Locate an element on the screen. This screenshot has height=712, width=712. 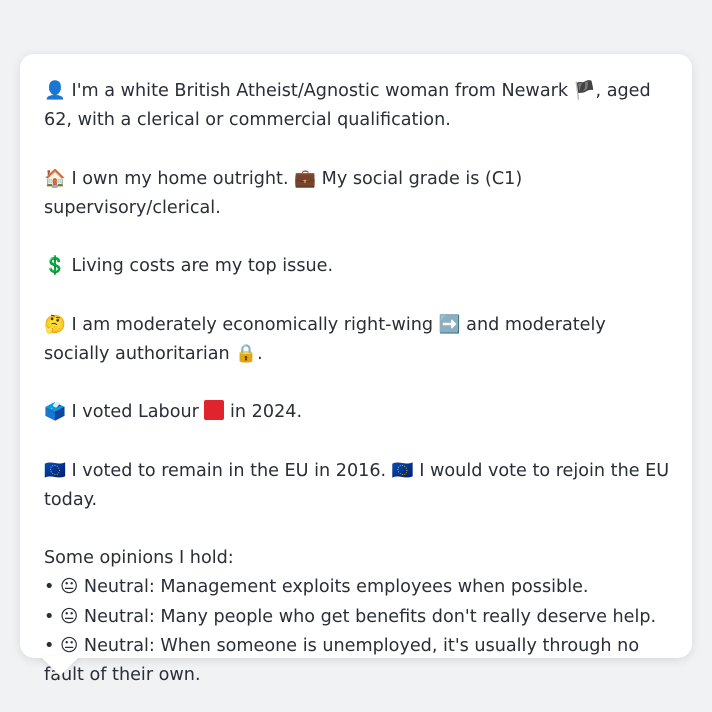
briefcase-icon: 💼 is located at coordinates (305, 178).